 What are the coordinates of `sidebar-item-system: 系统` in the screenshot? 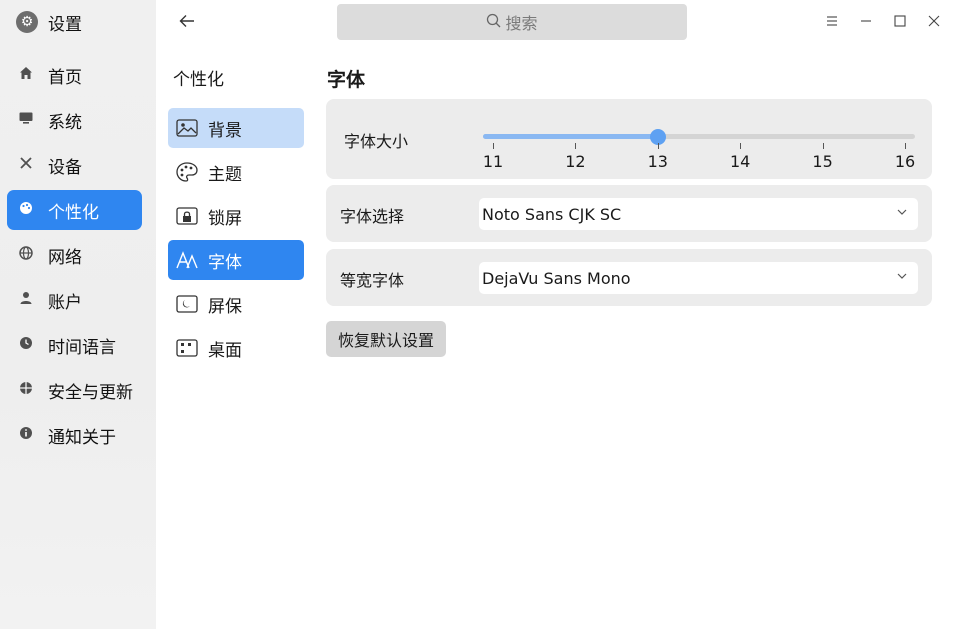 It's located at (74, 120).